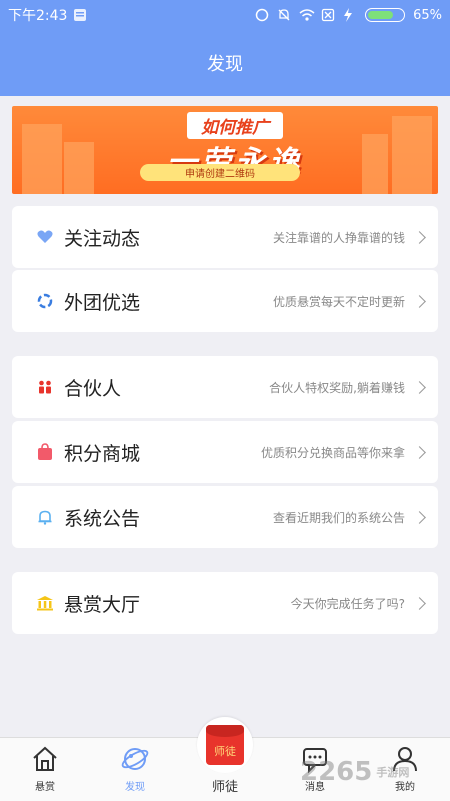 This screenshot has width=450, height=801. Describe the element at coordinates (307, 15) in the screenshot. I see `wifi-icon` at that location.